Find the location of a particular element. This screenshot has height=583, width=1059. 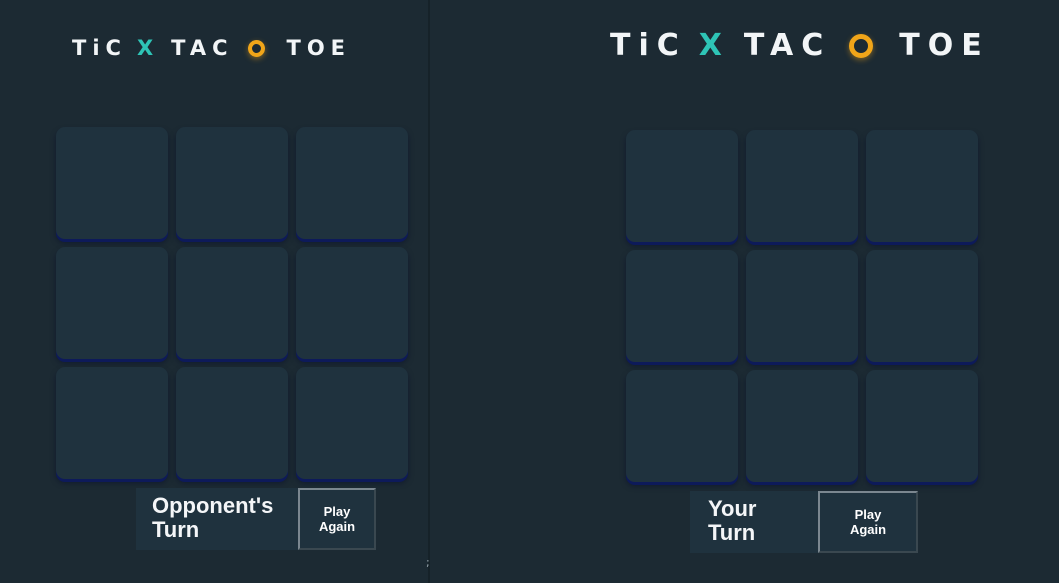

status-bar: Your Turn Play Again is located at coordinates (804, 522).